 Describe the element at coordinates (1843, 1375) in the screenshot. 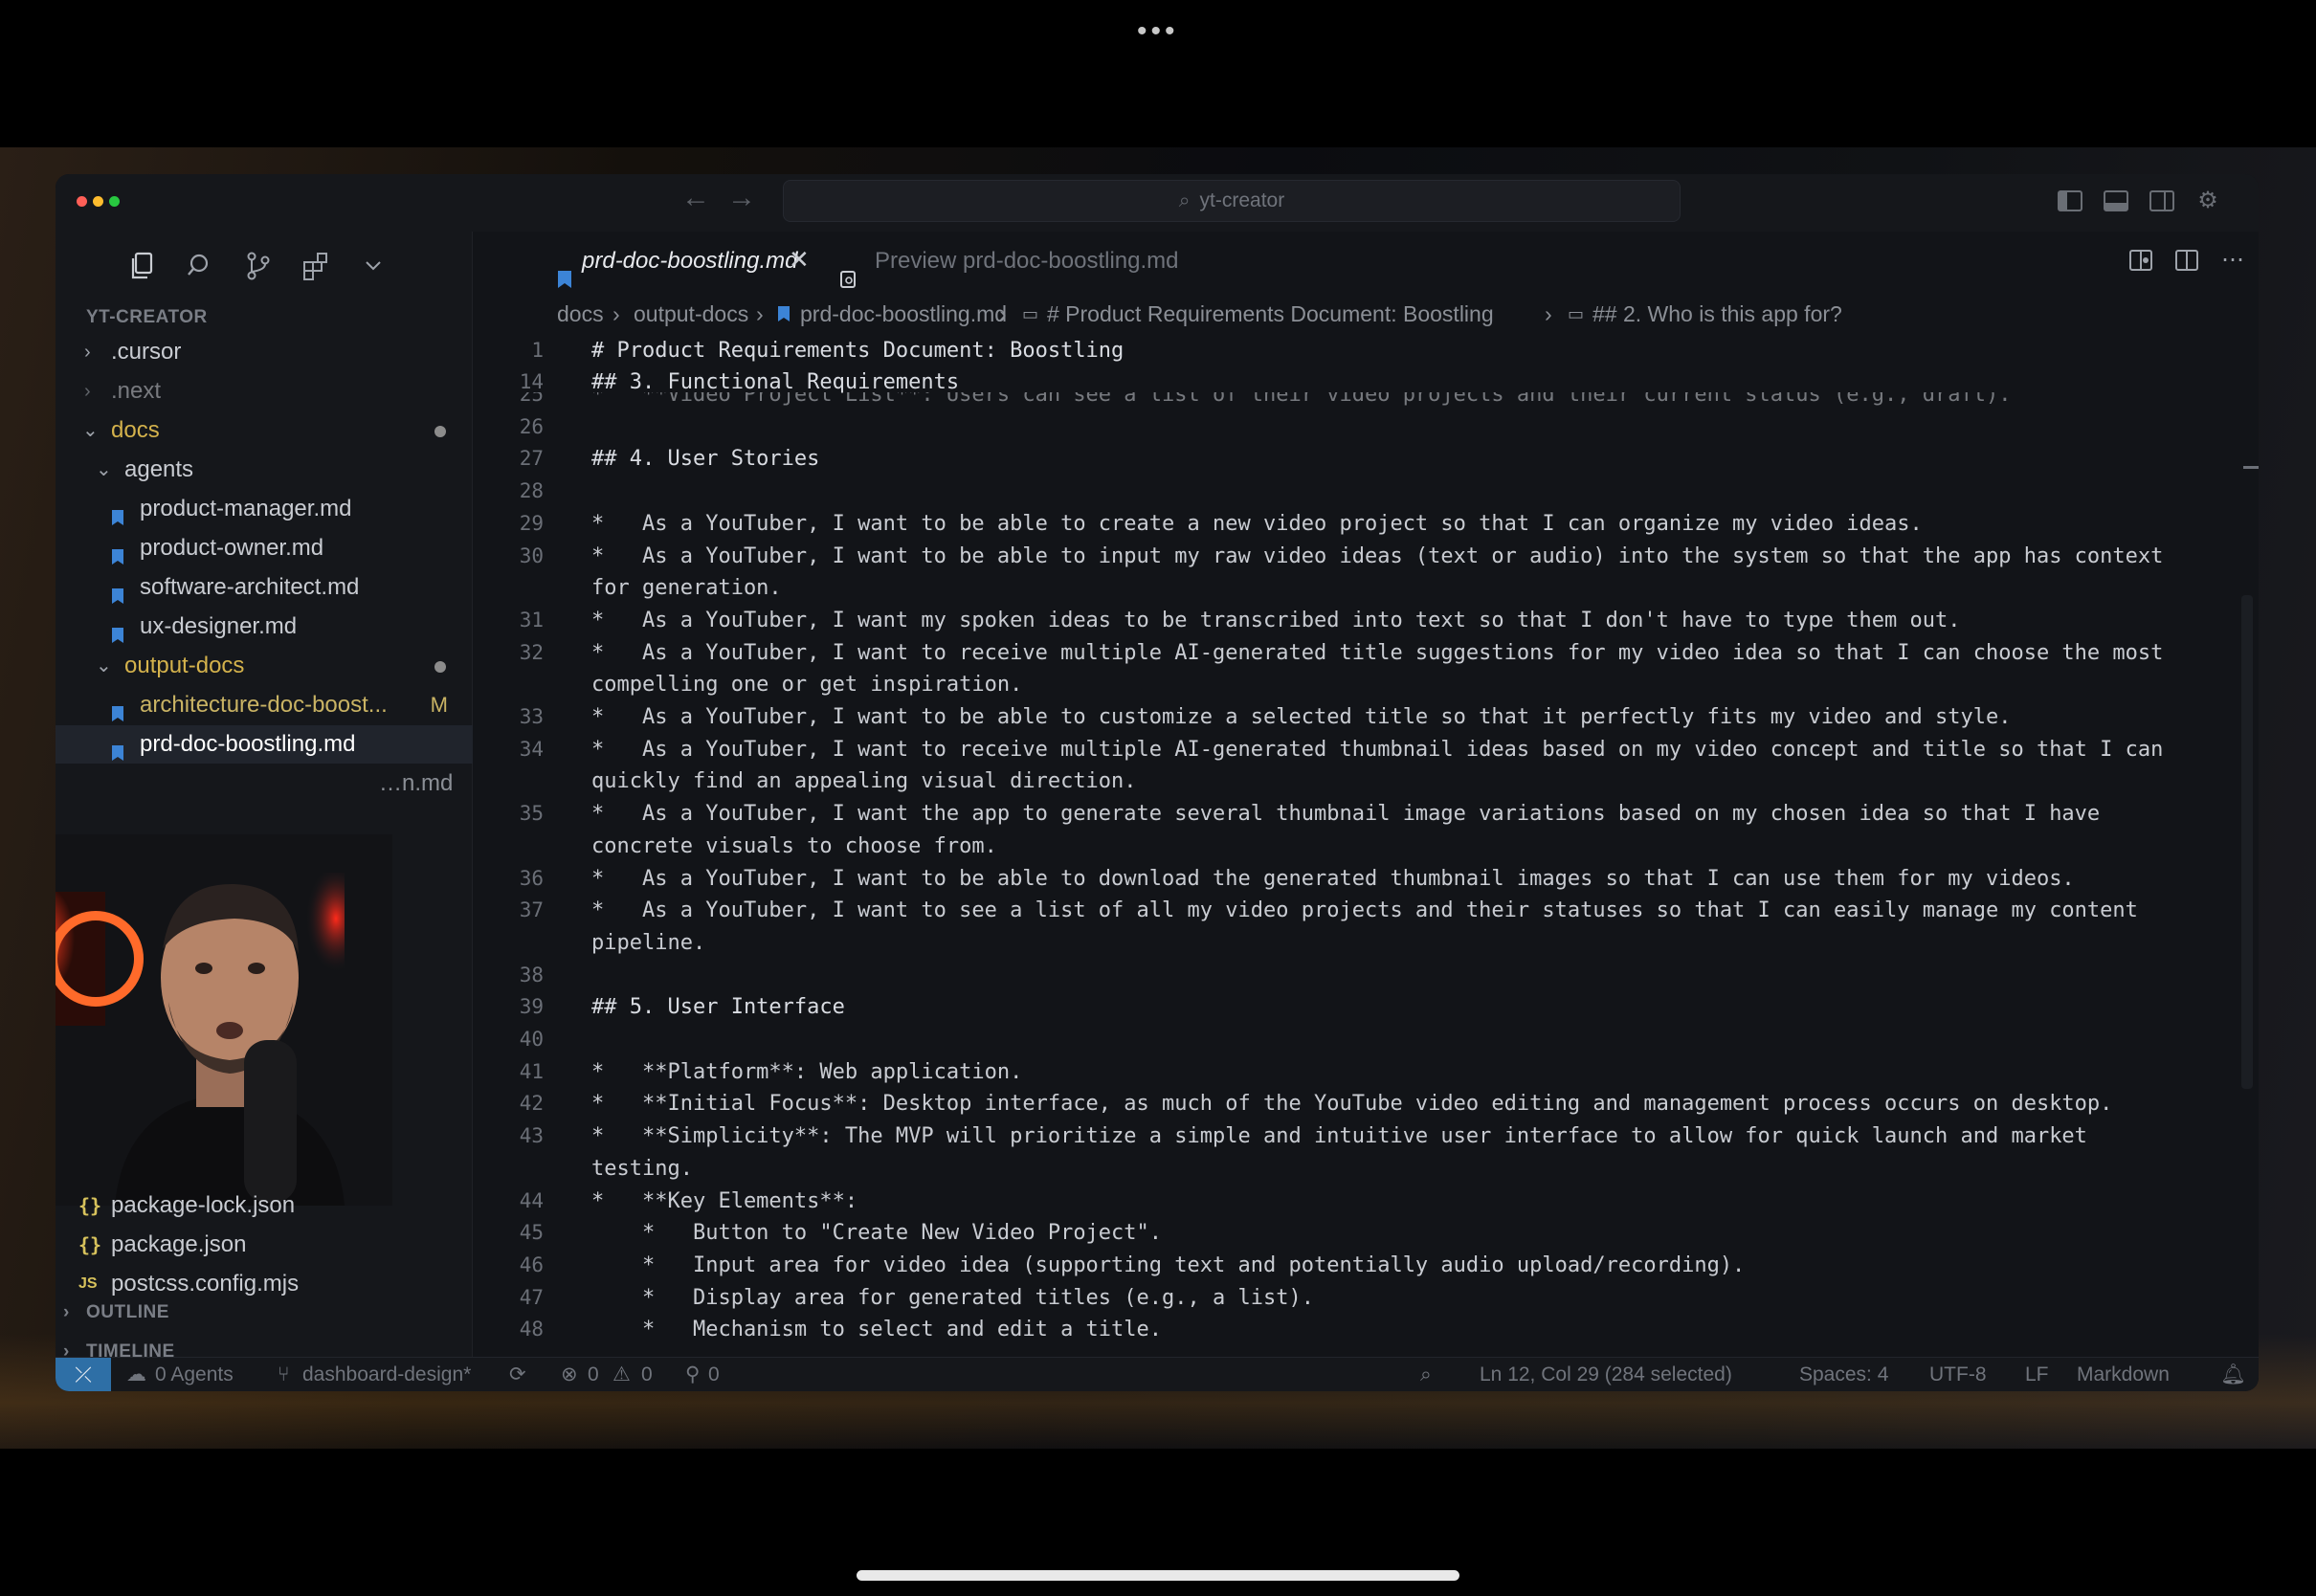

I see `indentation: Spaces: 4` at that location.